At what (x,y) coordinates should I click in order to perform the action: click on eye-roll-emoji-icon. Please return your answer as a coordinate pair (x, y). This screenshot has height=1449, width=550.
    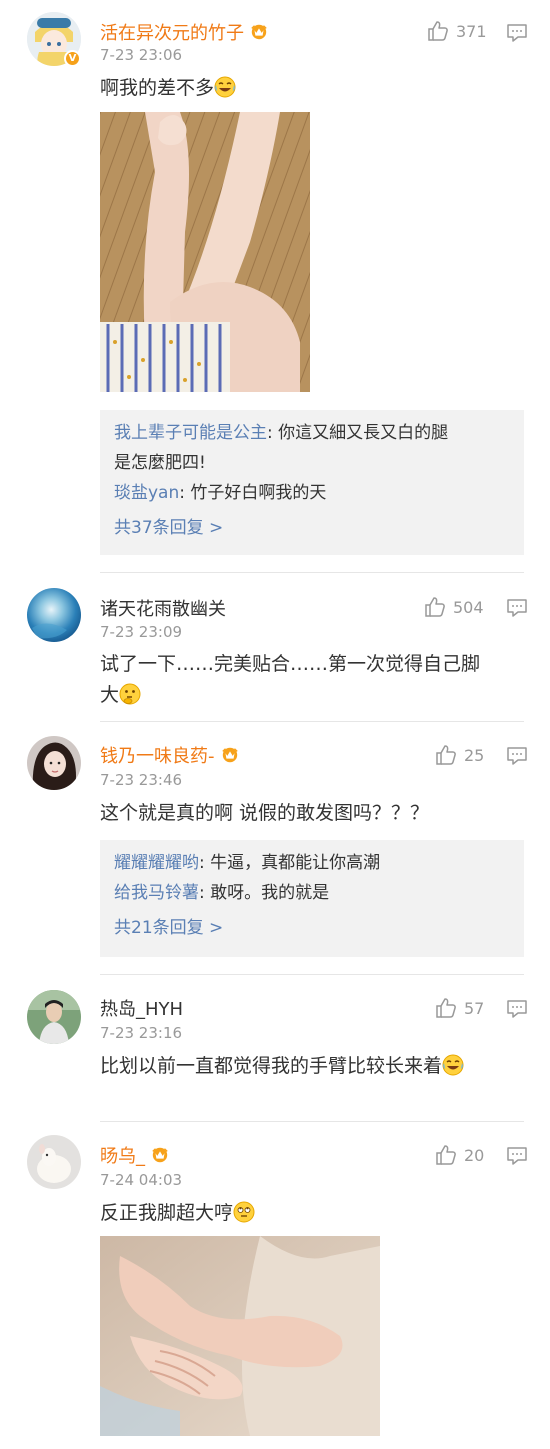
    Looking at the image, I should click on (244, 1212).